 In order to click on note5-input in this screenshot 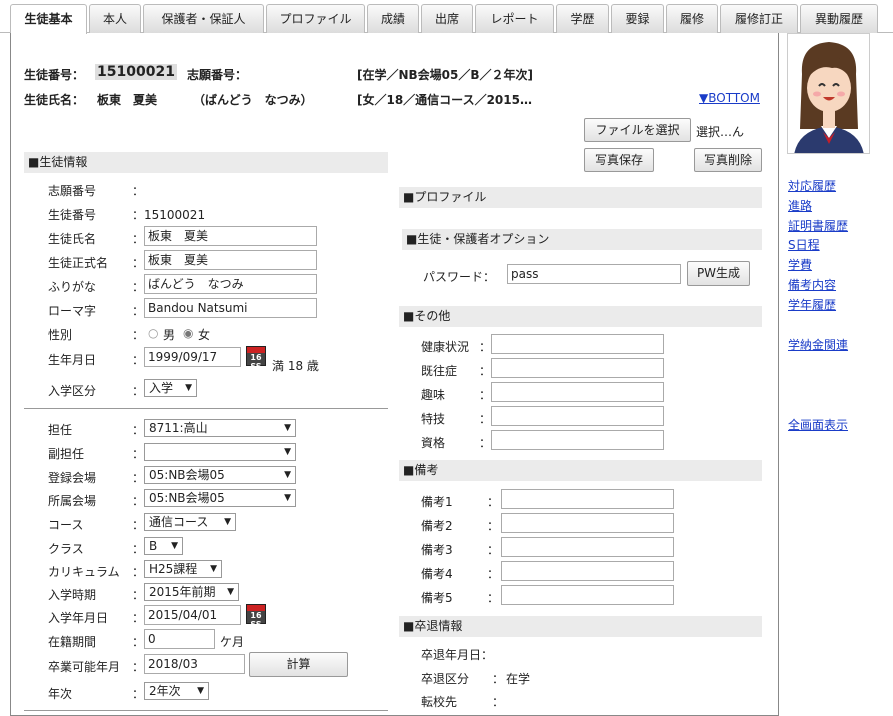, I will do `click(587, 595)`.